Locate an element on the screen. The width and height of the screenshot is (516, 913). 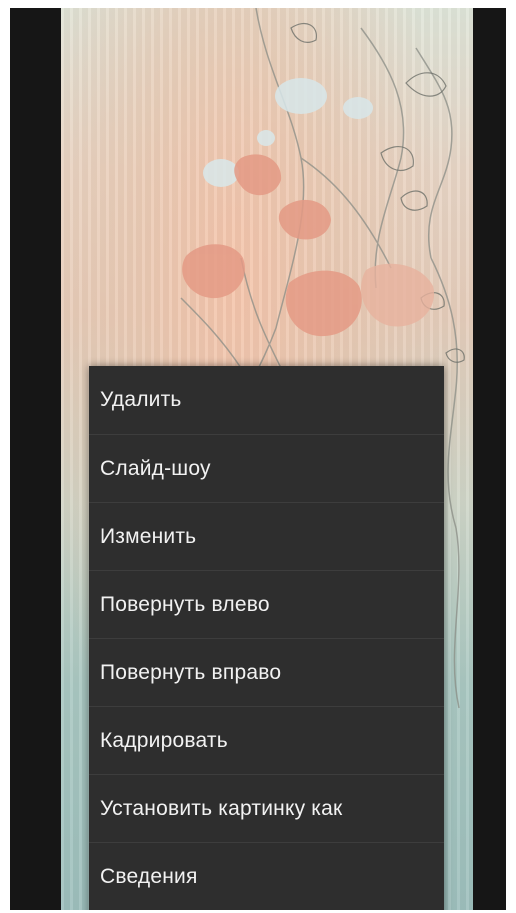
menu-item-delete: Удалить is located at coordinates (266, 400).